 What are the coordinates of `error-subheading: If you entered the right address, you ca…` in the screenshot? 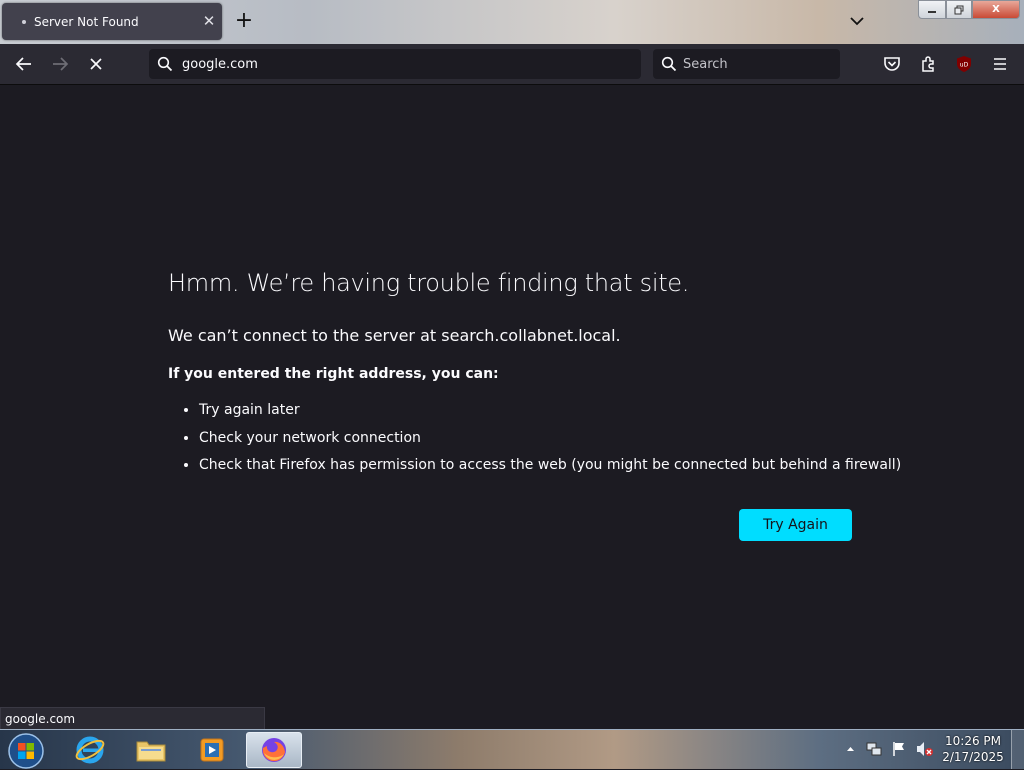 It's located at (333, 374).